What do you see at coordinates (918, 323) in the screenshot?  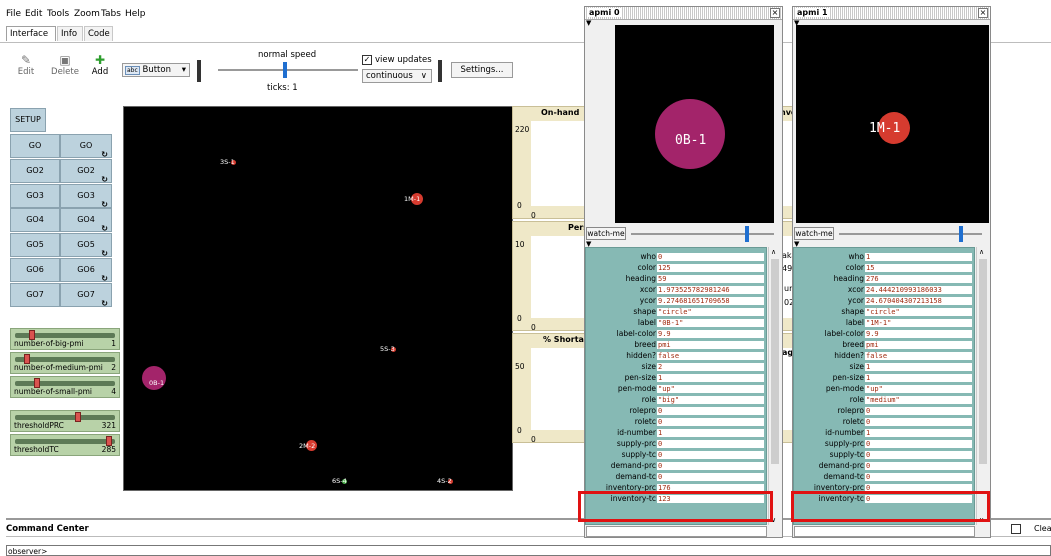 I see `property-value-field: "1M-1"` at bounding box center [918, 323].